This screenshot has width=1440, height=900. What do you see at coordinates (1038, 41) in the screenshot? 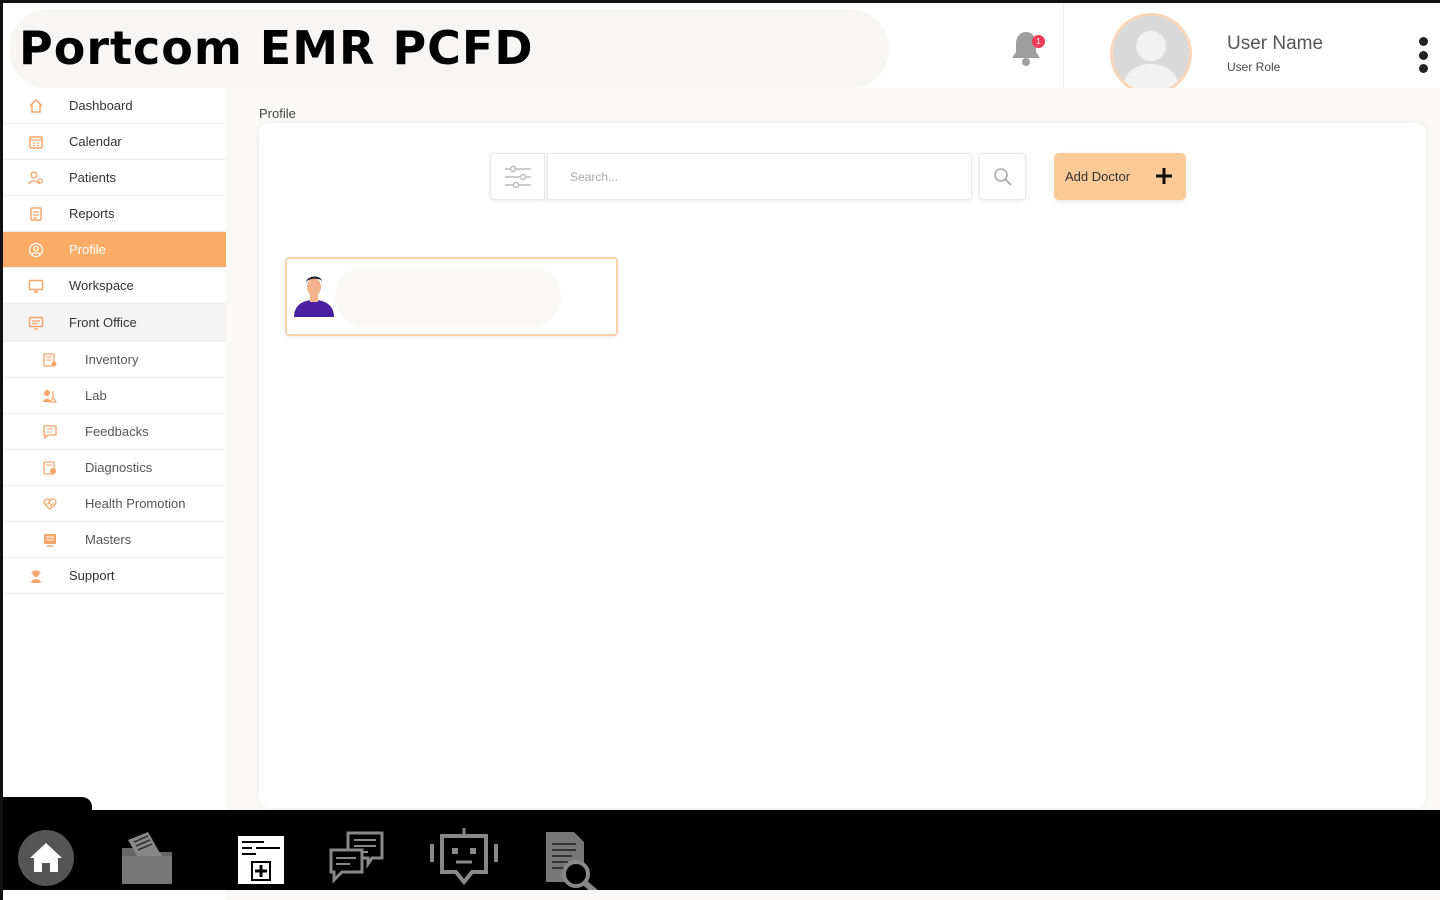
I see `notification-badge: 1` at bounding box center [1038, 41].